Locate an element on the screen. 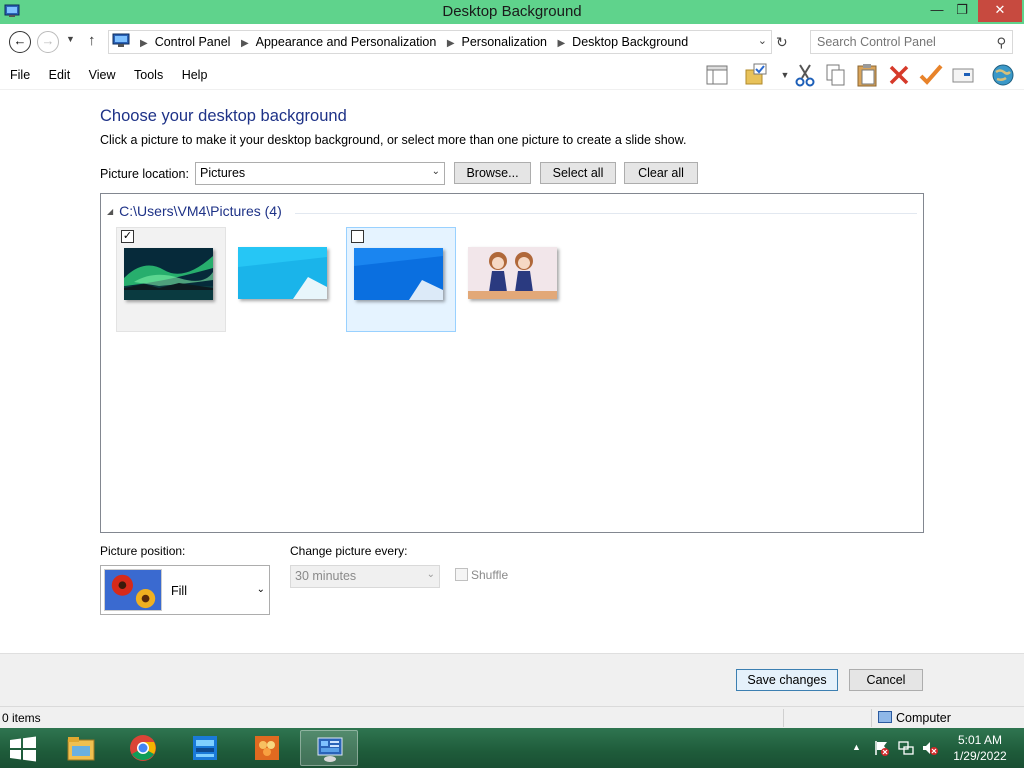 The width and height of the screenshot is (1024, 768). breadcrumb-appearance: Appearance and Personalization is located at coordinates (346, 42).